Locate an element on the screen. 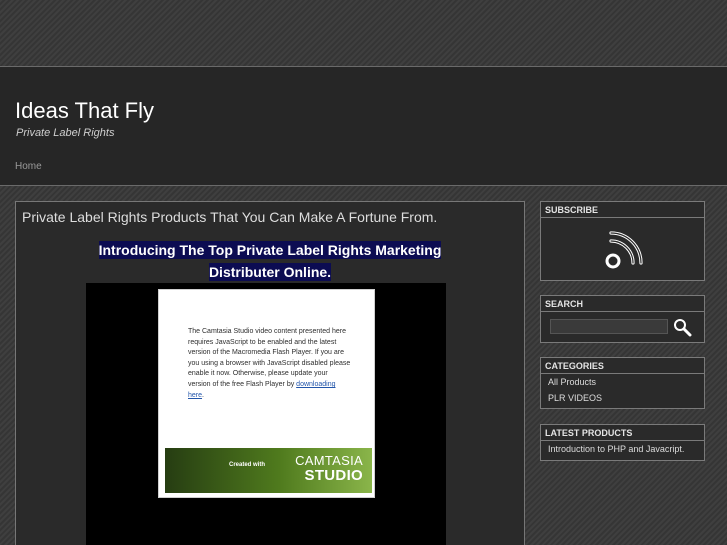  magnifier-icon is located at coordinates (682, 327).